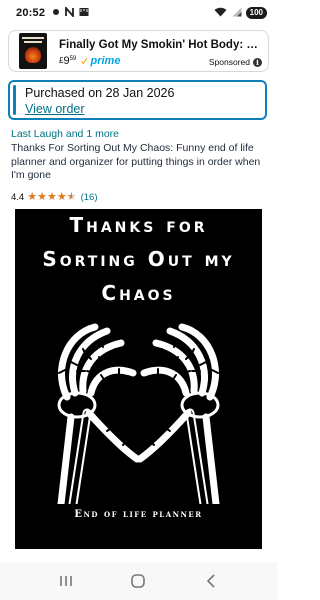  I want to click on cover-title-line1: Thanks for, so click(138, 225).